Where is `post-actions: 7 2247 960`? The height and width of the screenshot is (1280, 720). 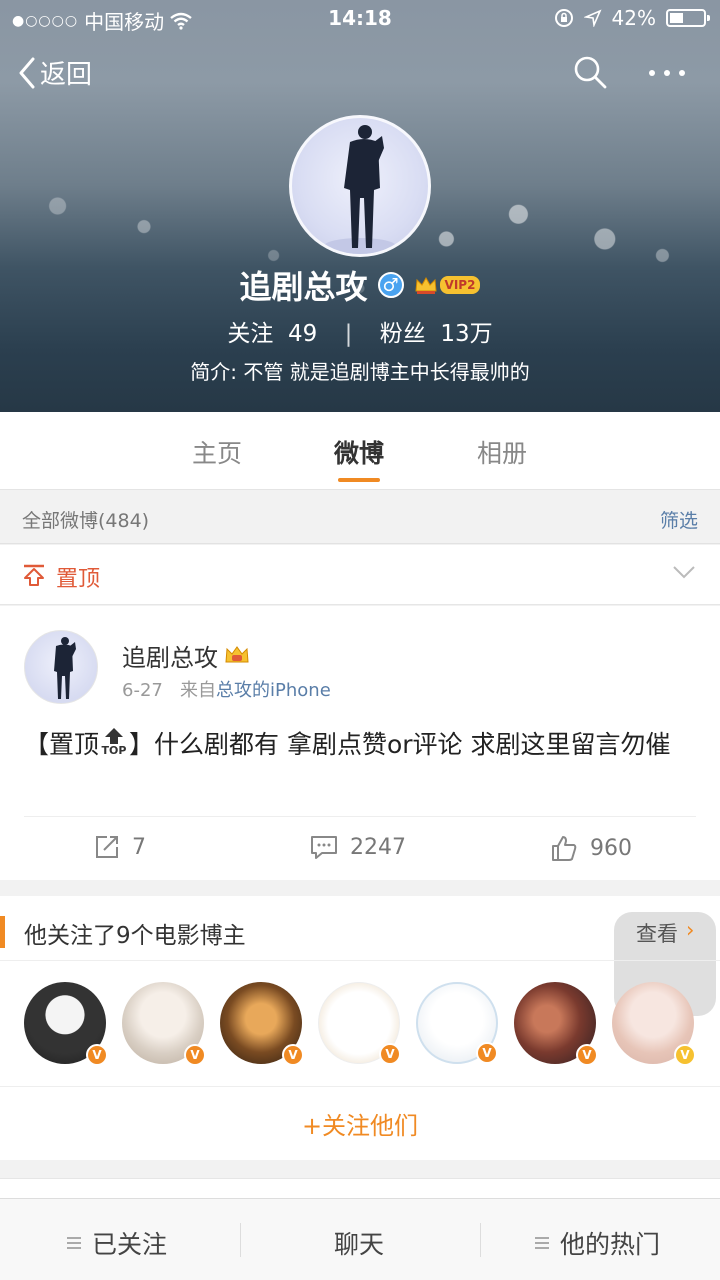 post-actions: 7 2247 960 is located at coordinates (360, 851).